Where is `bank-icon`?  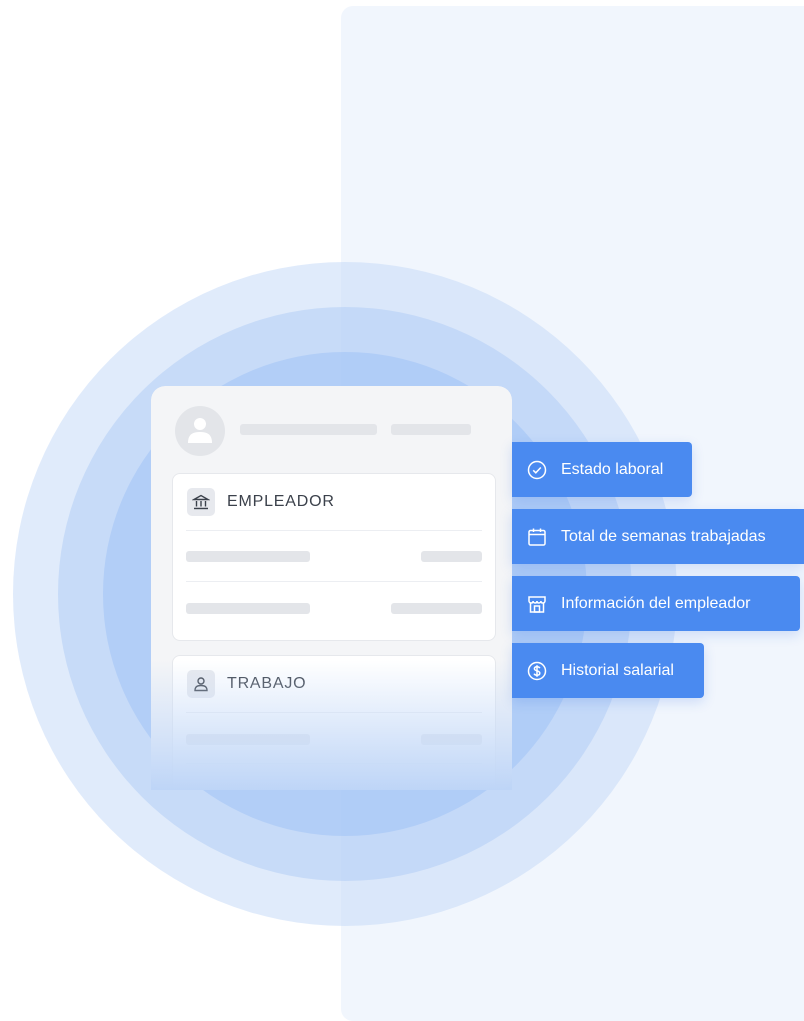 bank-icon is located at coordinates (201, 502).